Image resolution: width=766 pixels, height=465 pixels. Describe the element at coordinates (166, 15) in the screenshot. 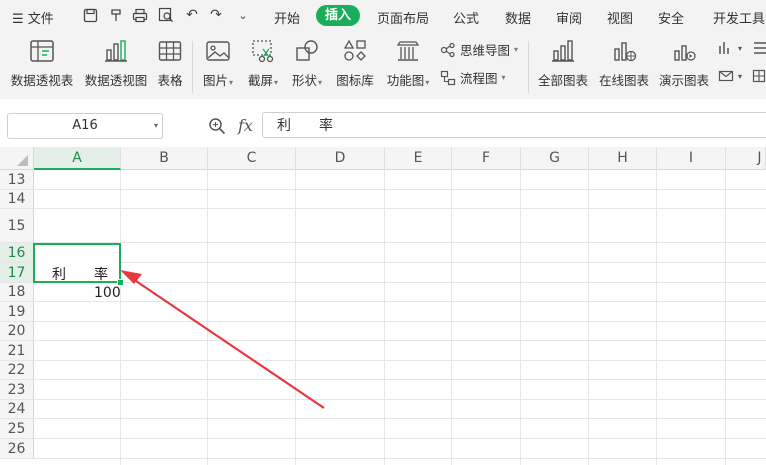

I see `print-preview-icon` at that location.